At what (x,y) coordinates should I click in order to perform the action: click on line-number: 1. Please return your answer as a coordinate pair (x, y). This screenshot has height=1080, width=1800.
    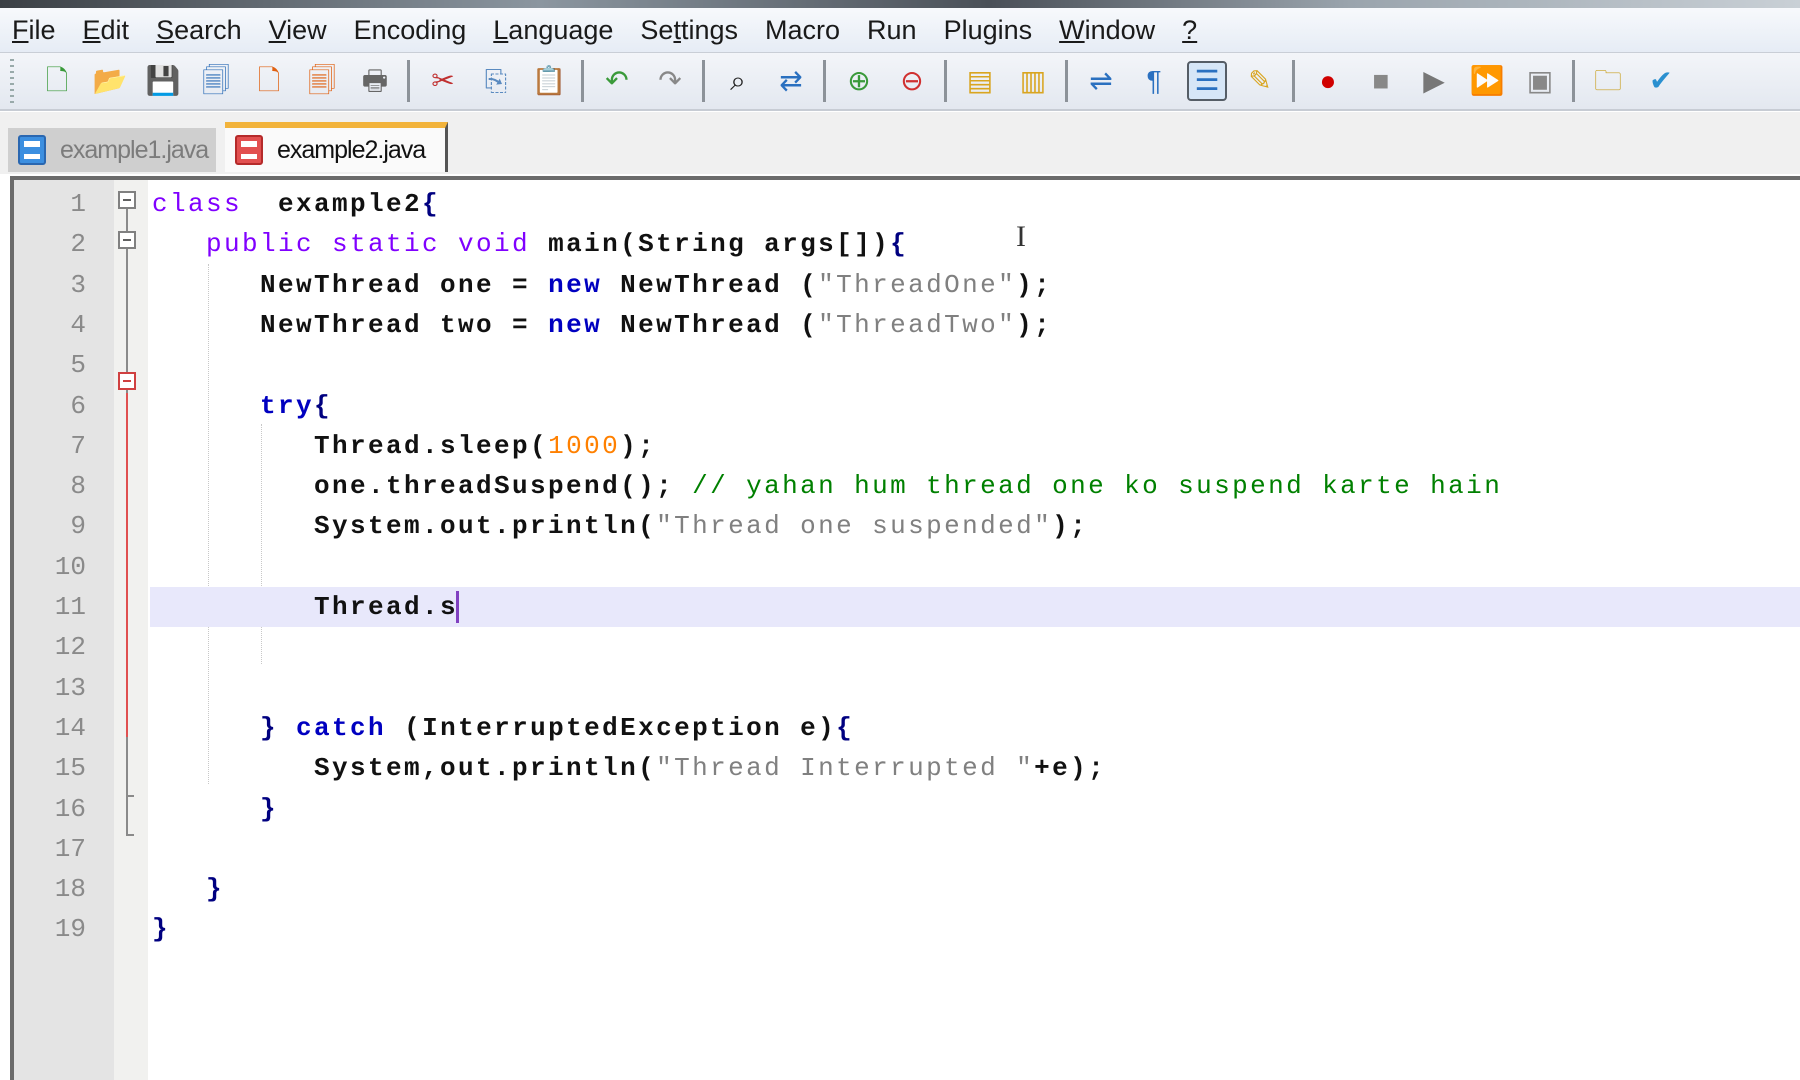
    Looking at the image, I should click on (78, 204).